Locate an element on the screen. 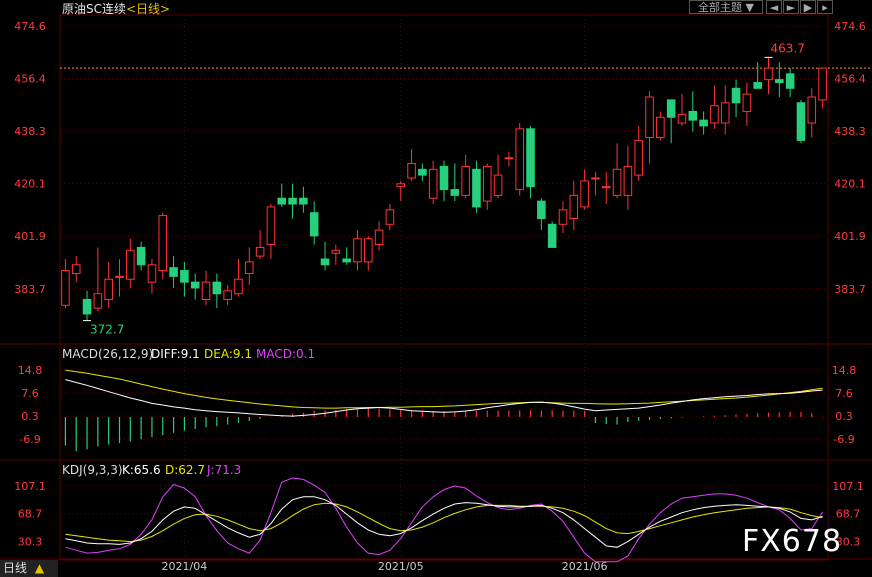 This screenshot has height=577, width=872. y-tick-label-right: 438.3 is located at coordinates (850, 131).